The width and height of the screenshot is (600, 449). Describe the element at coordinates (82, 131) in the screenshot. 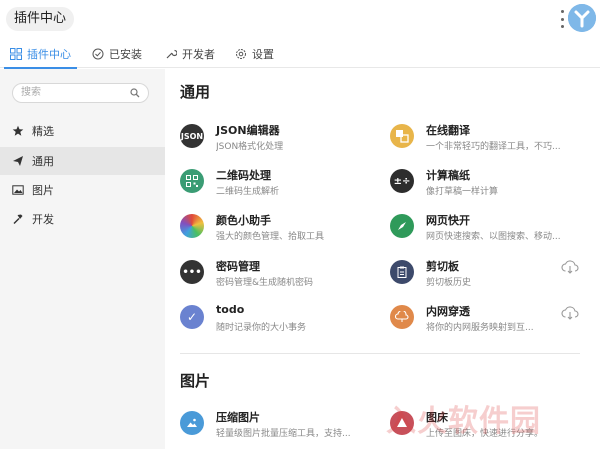

I see `sidebar-item-featured: 精选` at that location.